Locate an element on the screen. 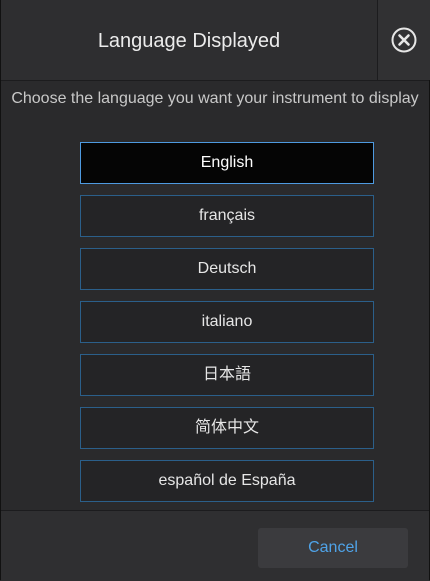  language-option-french: français is located at coordinates (227, 216).